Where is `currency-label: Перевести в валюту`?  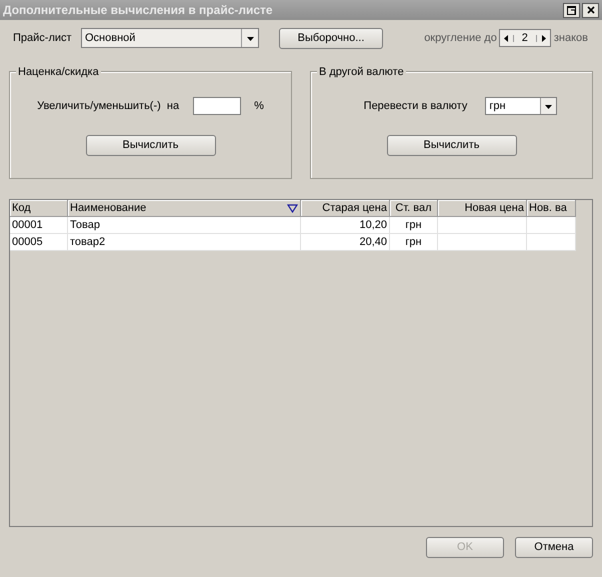
currency-label: Перевести в валюту is located at coordinates (416, 106).